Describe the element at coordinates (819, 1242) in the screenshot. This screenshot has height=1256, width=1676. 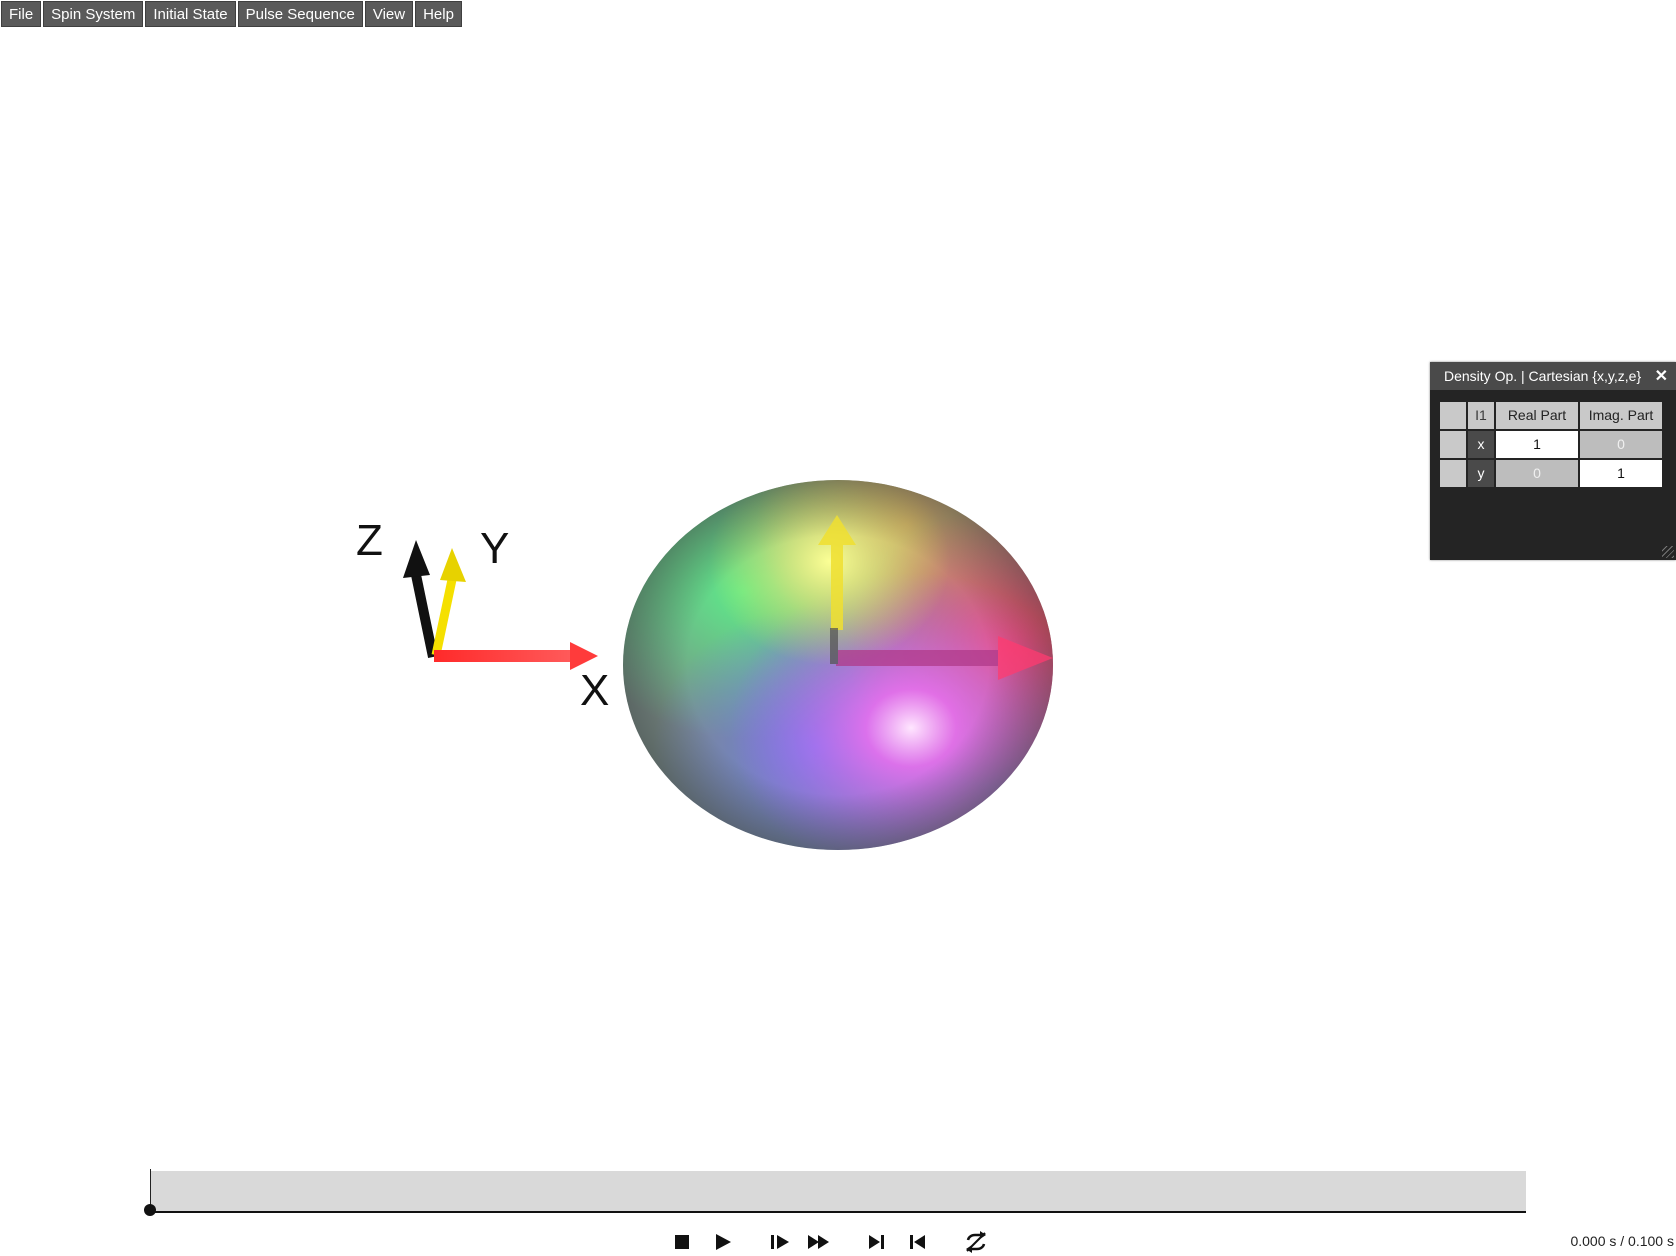
I see `fast-forward-icon` at that location.